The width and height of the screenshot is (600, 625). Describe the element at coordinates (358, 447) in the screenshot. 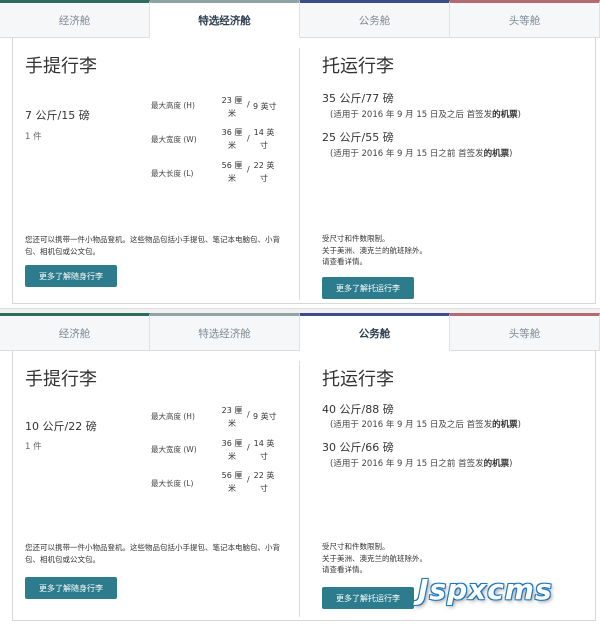

I see `checked-weight-2: 30 公斤/66 磅` at that location.